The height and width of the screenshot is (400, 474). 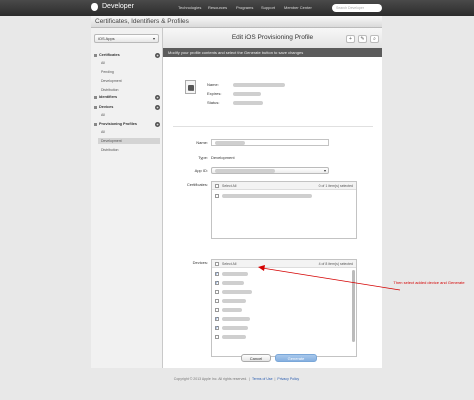 I want to click on sidebar-section-label: Devices, so click(x=106, y=107).